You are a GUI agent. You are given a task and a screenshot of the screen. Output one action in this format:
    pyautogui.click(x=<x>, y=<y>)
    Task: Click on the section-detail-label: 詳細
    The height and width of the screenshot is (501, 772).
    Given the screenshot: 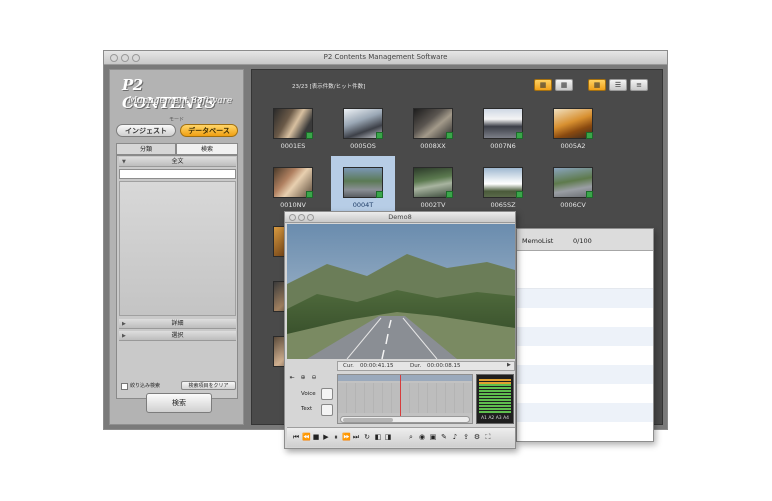 What is the action you would take?
    pyautogui.click(x=177, y=323)
    